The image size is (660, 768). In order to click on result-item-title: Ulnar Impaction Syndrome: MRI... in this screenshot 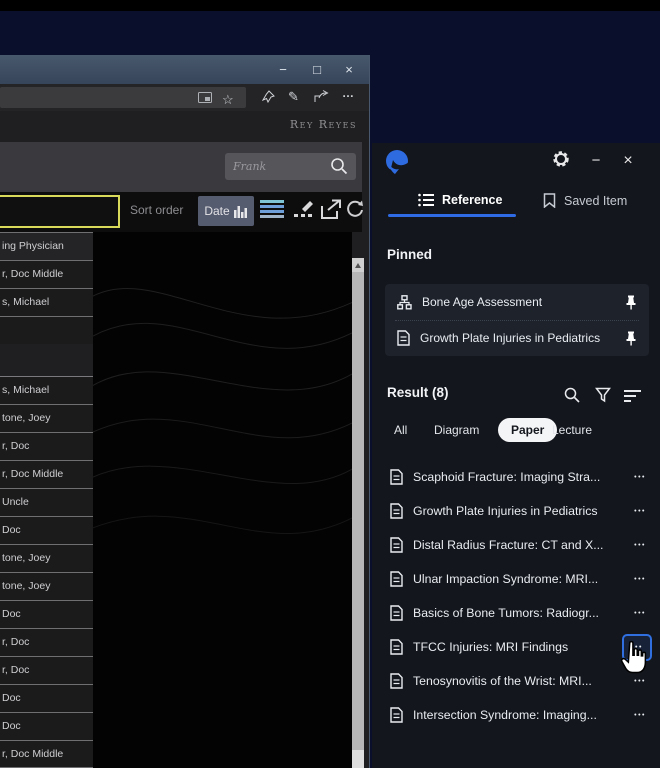, I will do `click(506, 579)`.